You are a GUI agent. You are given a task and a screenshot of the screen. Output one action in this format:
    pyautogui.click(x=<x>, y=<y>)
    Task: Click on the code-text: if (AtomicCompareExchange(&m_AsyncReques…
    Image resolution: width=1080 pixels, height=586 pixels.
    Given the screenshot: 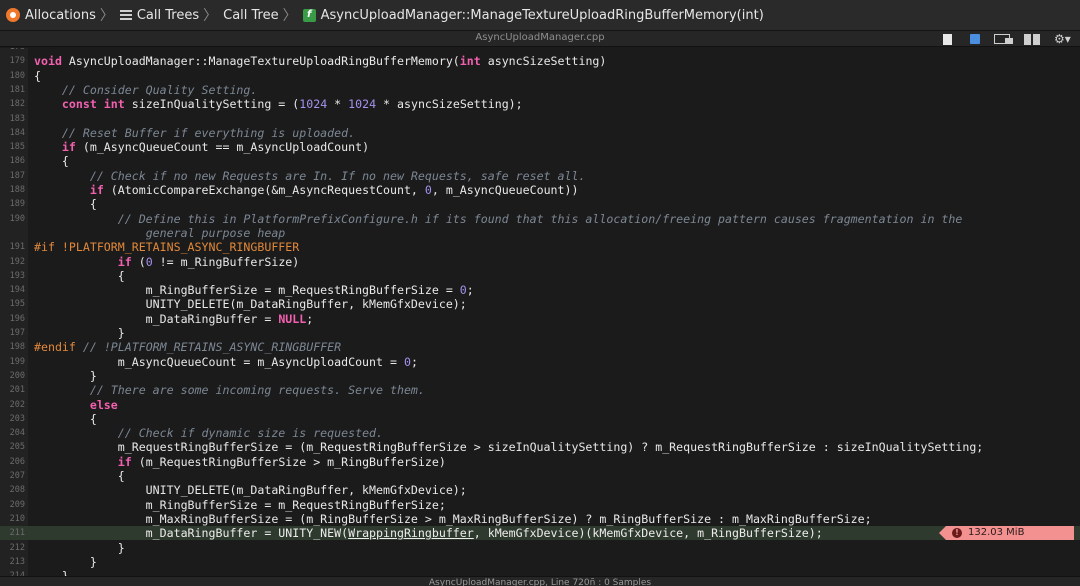 What is the action you would take?
    pyautogui.click(x=306, y=190)
    